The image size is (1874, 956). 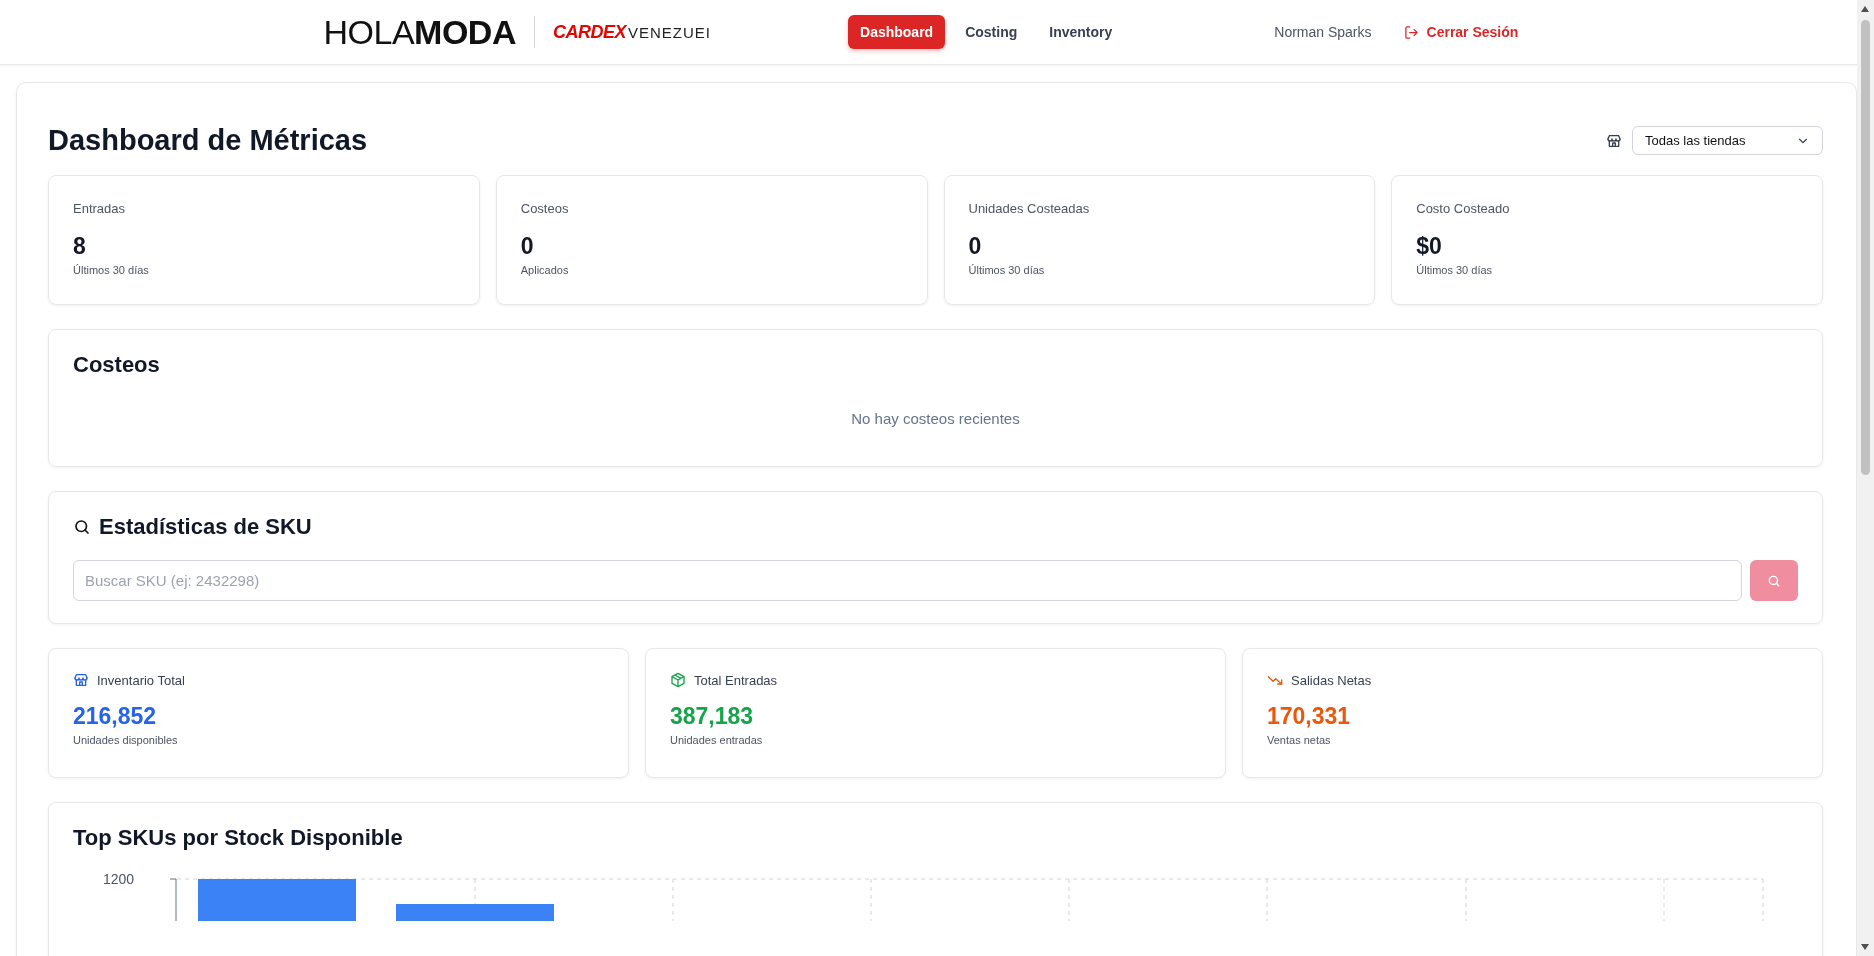 I want to click on page-title: Dashboard de Métricas, so click(x=208, y=141).